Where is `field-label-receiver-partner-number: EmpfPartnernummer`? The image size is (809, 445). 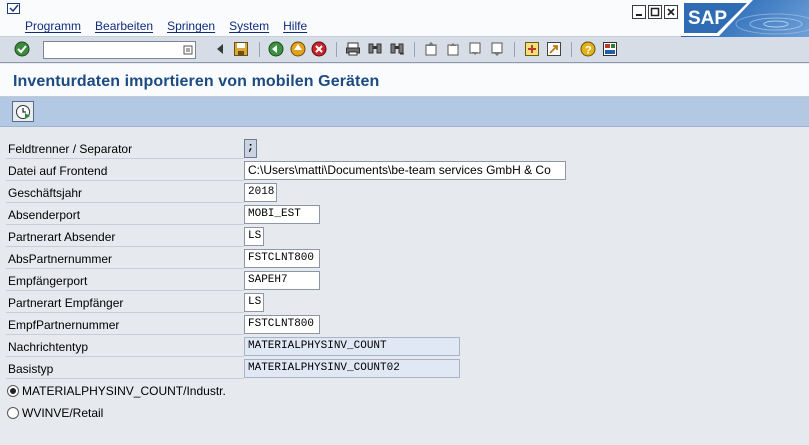 field-label-receiver-partner-number: EmpfPartnernummer is located at coordinates (125, 324).